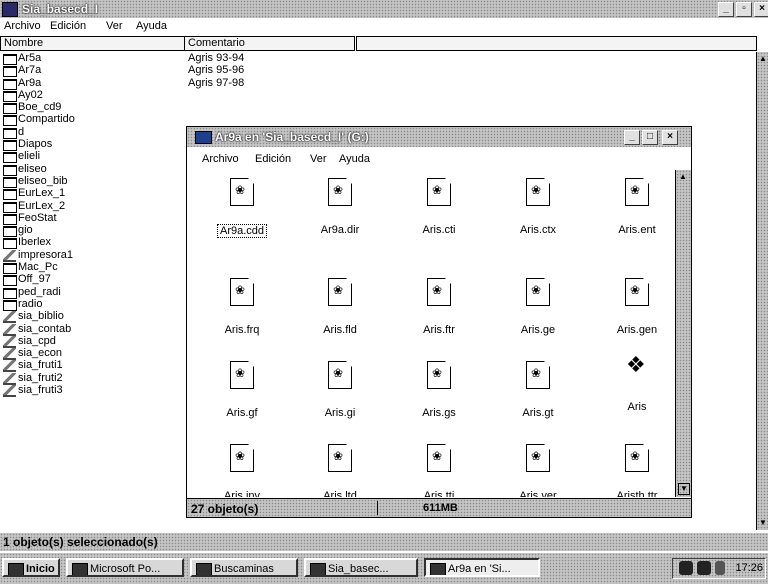 This screenshot has height=584, width=768. Describe the element at coordinates (744, 9) in the screenshot. I see `maximize-button: ▫` at that location.